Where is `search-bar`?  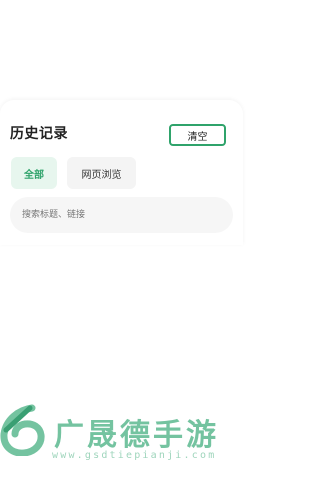 search-bar is located at coordinates (121, 215).